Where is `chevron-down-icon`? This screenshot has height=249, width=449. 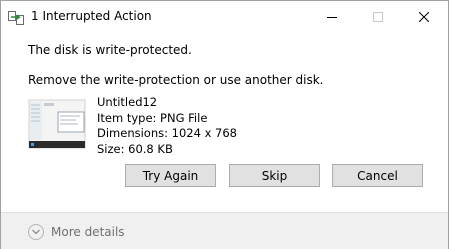
chevron-down-icon is located at coordinates (36, 232).